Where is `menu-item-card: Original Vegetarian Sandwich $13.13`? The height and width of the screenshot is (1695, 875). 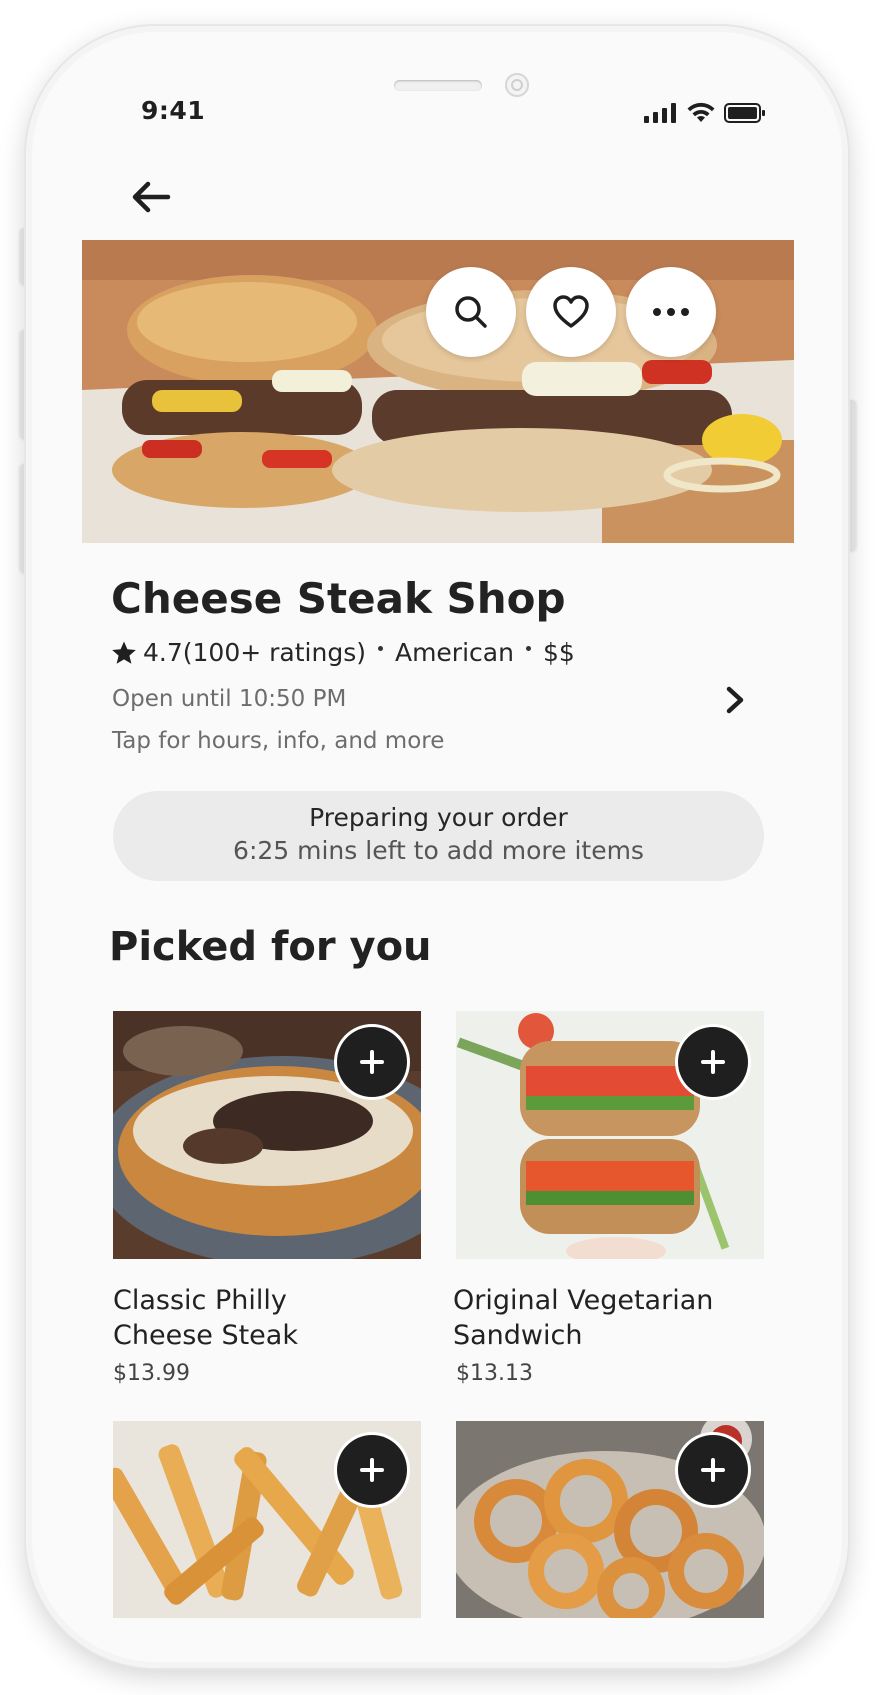 menu-item-card: Original Vegetarian Sandwich $13.13 is located at coordinates (608, 1198).